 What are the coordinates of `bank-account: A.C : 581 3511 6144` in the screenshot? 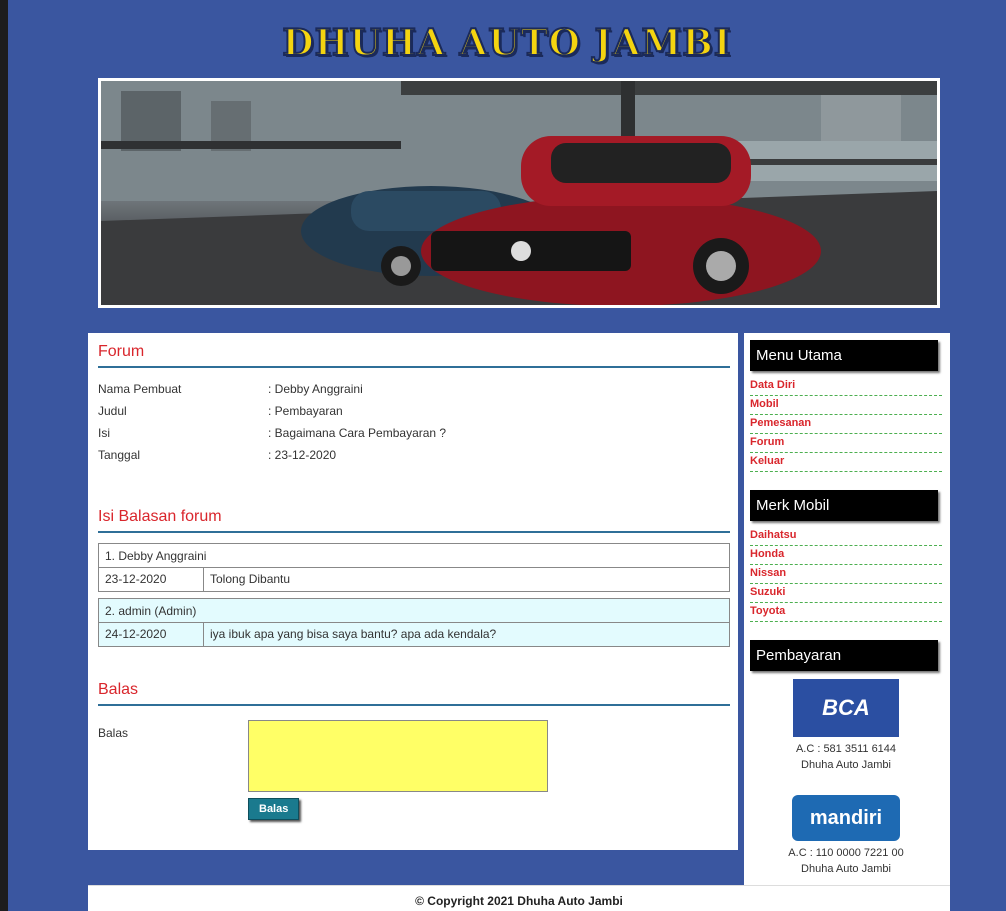 It's located at (846, 749).